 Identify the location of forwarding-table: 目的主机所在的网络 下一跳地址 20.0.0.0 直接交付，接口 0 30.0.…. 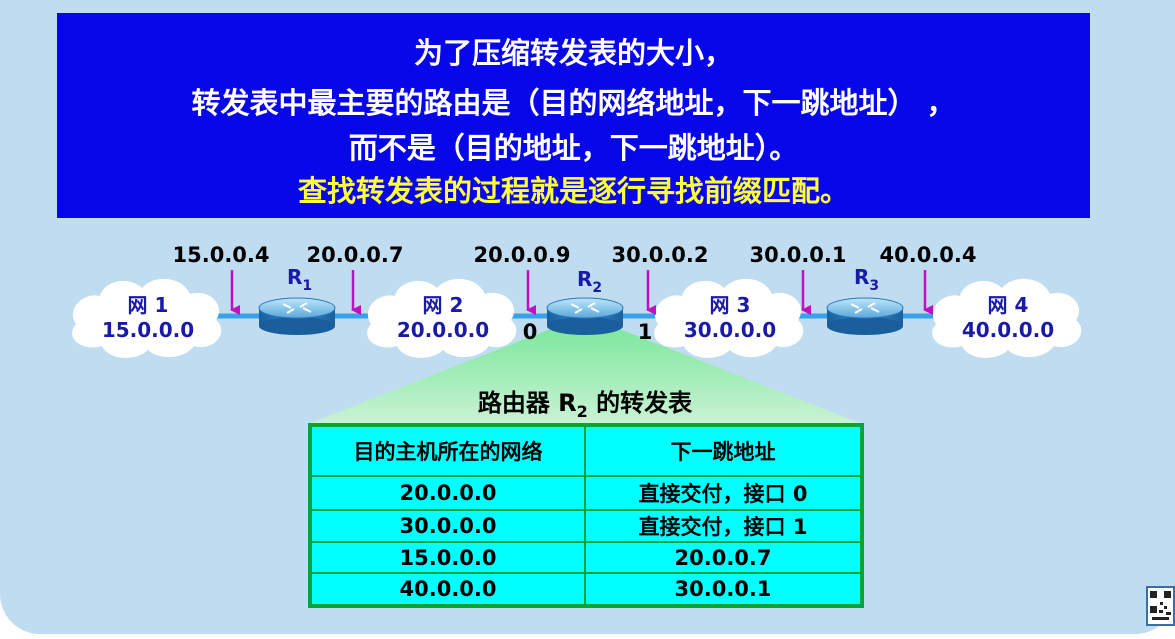
(586, 515).